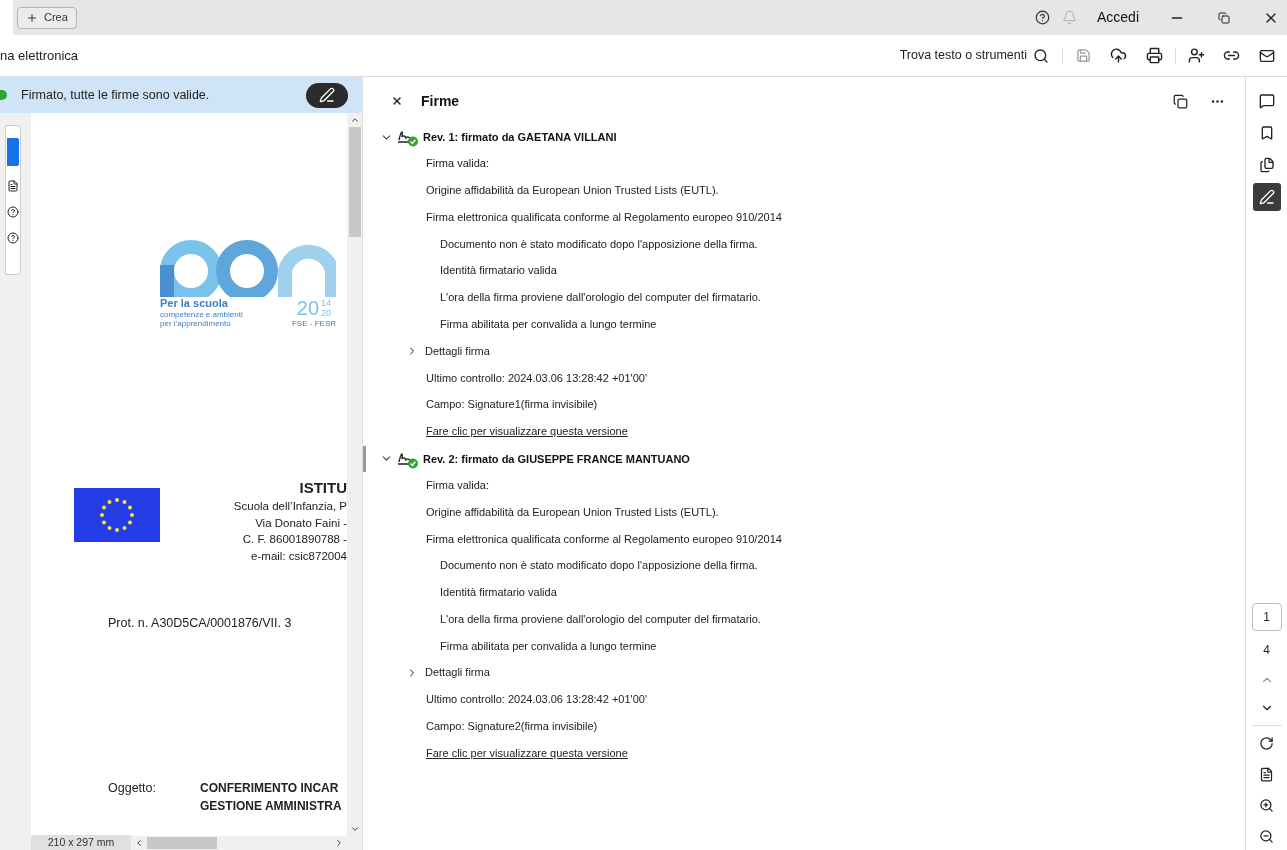 The height and width of the screenshot is (850, 1287). Describe the element at coordinates (1042, 17) in the screenshot. I see `help-icon` at that location.